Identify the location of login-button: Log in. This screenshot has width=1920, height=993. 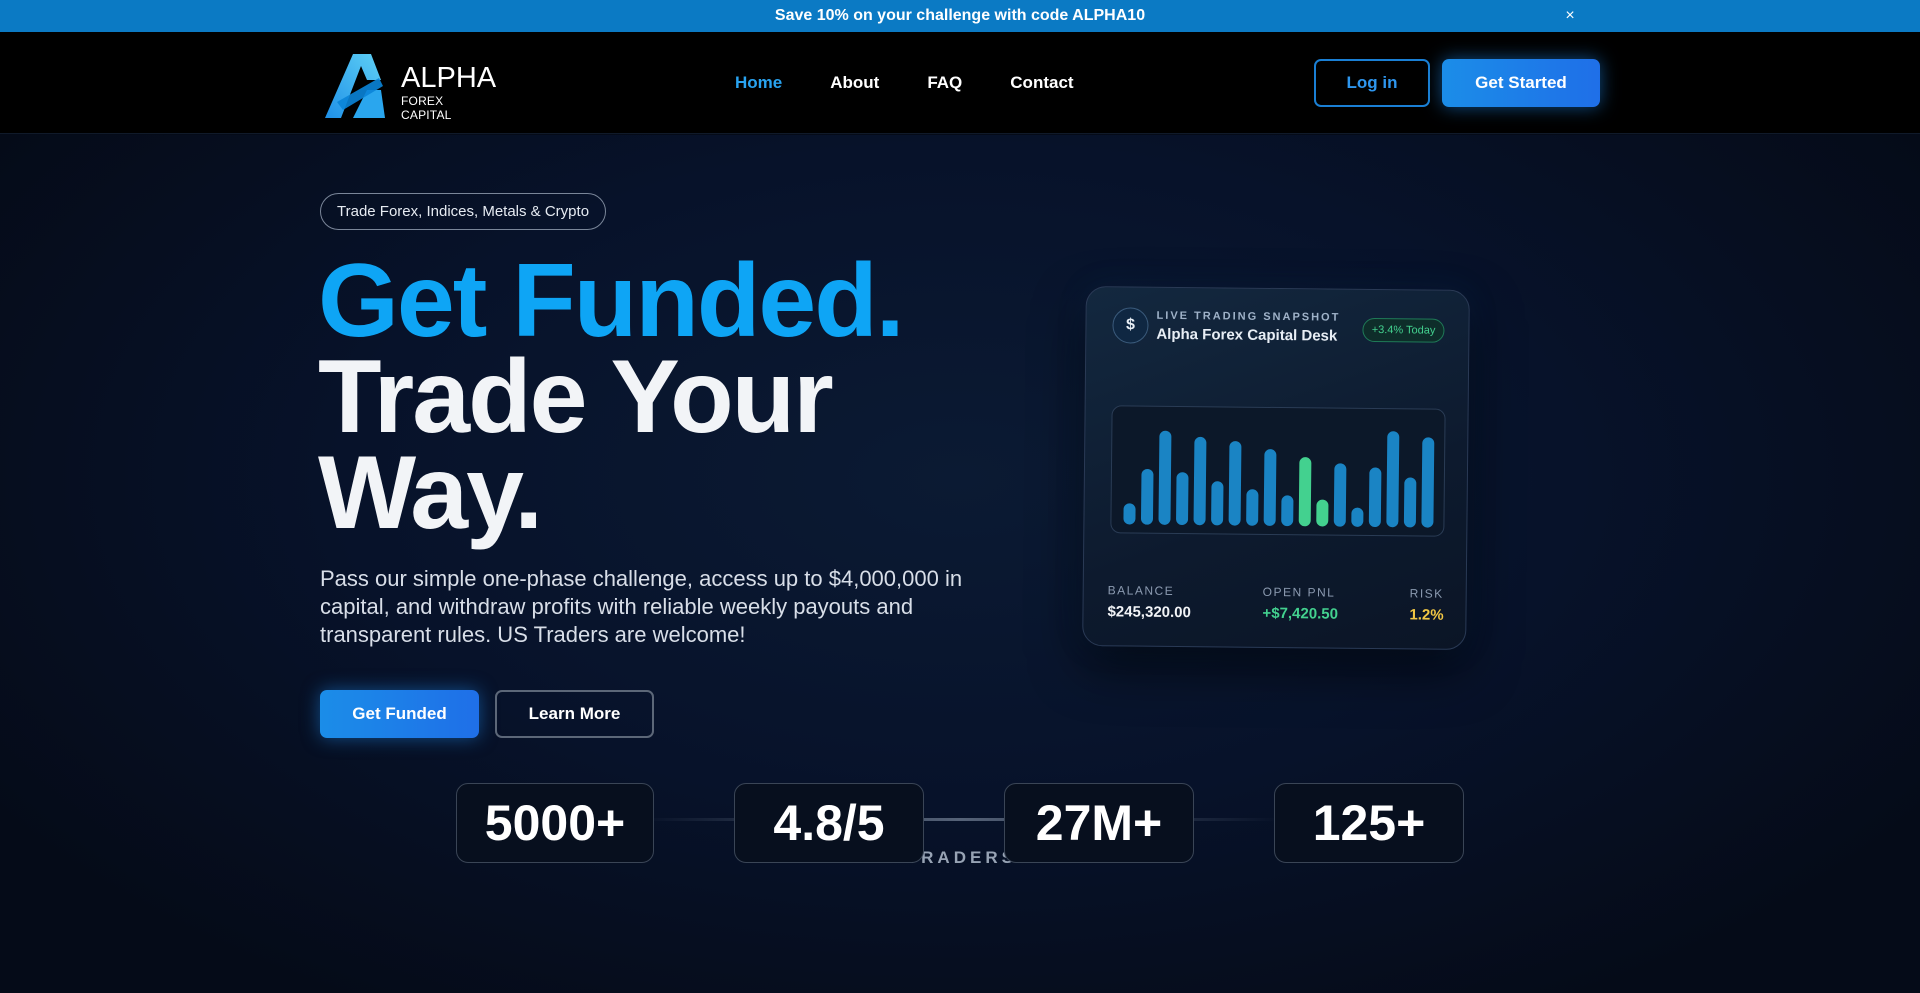
(1372, 83).